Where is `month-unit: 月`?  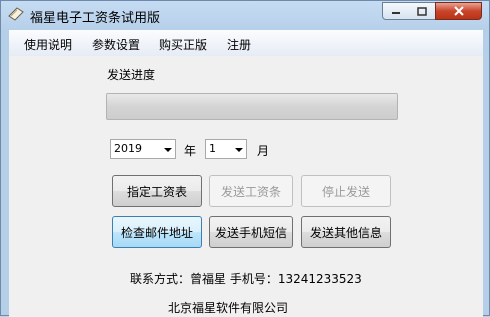
month-unit: 月 is located at coordinates (263, 151).